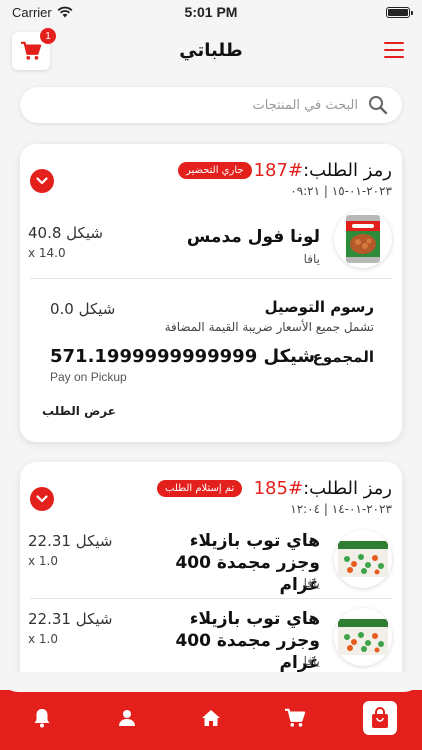  I want to click on nav-notifications, so click(42, 718).